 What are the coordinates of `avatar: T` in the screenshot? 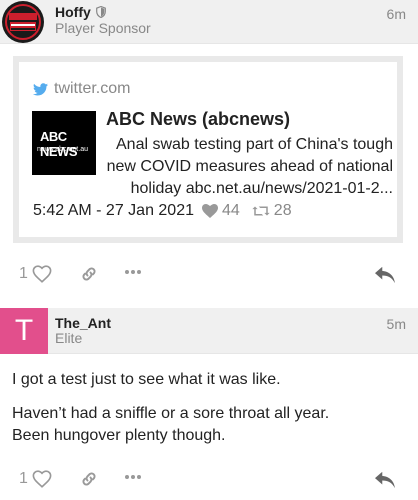 It's located at (24, 331).